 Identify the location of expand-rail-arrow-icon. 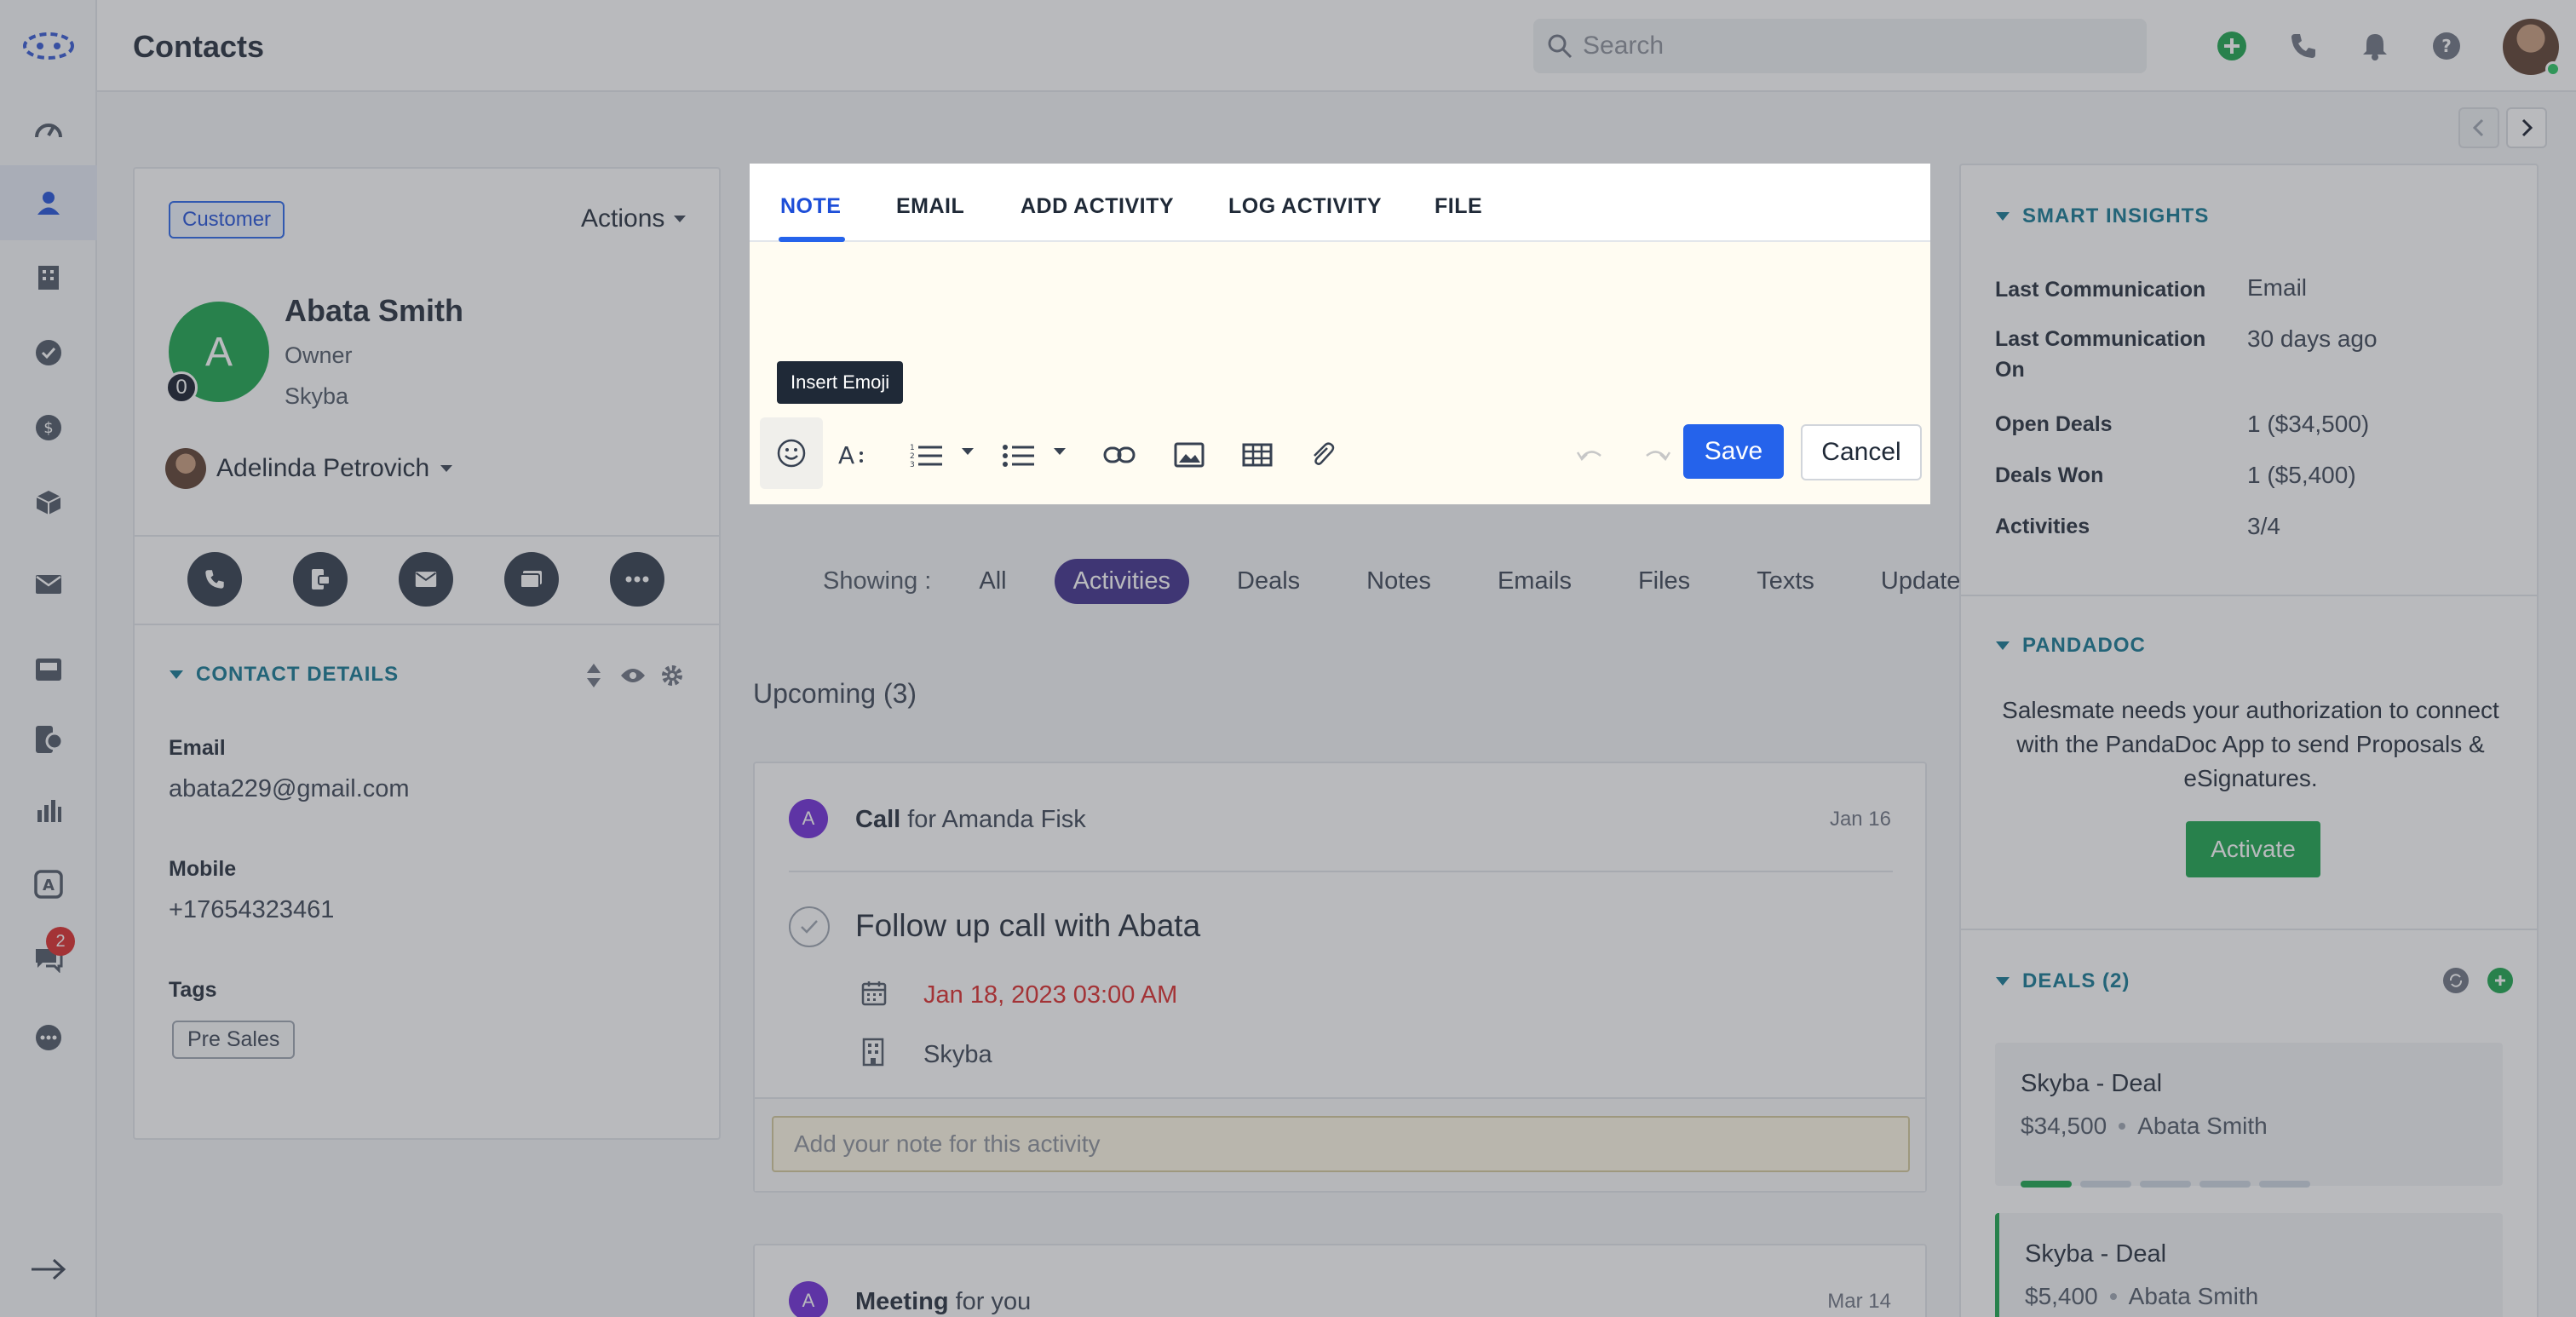
(49, 1269).